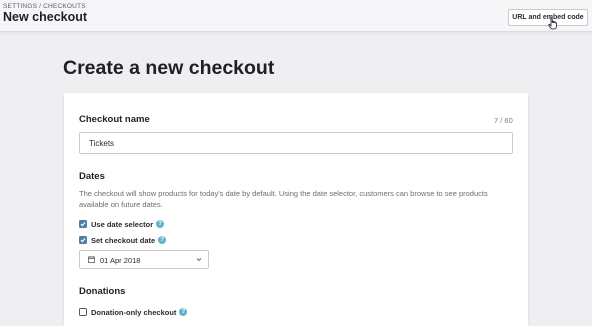  What do you see at coordinates (91, 259) in the screenshot?
I see `calendar-icon` at bounding box center [91, 259].